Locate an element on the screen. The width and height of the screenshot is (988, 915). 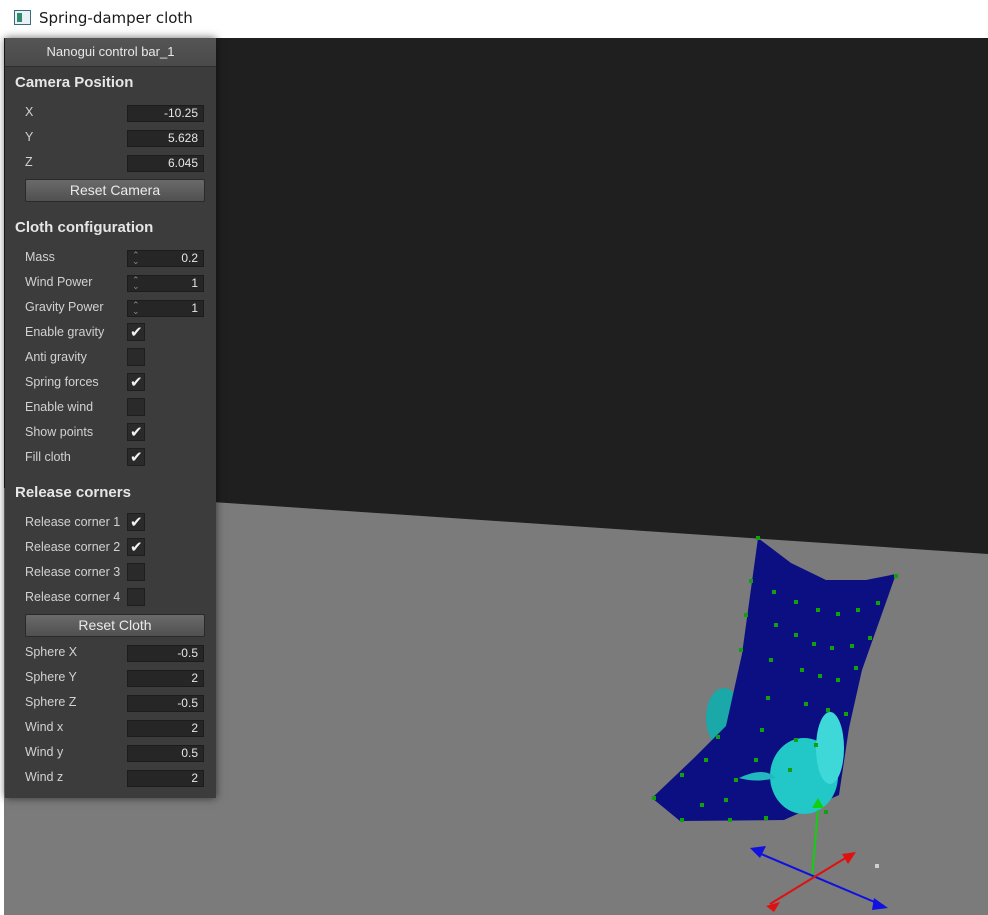
camera-y-field: 5.628 is located at coordinates (165, 138).